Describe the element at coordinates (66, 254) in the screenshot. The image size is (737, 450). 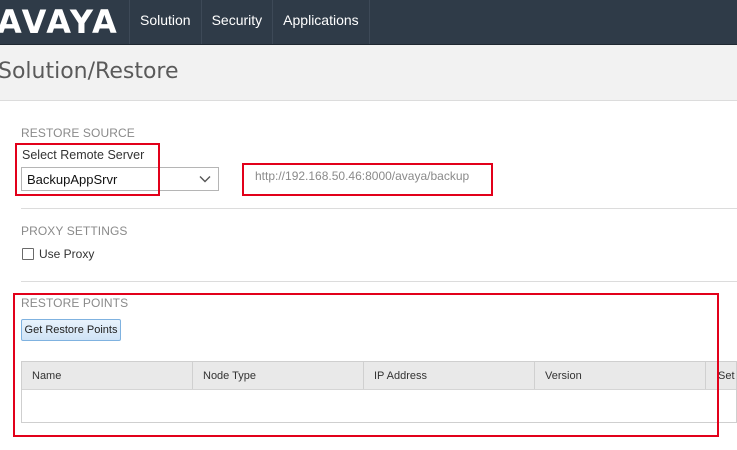
I see `use-proxy-label: Use Proxy` at that location.